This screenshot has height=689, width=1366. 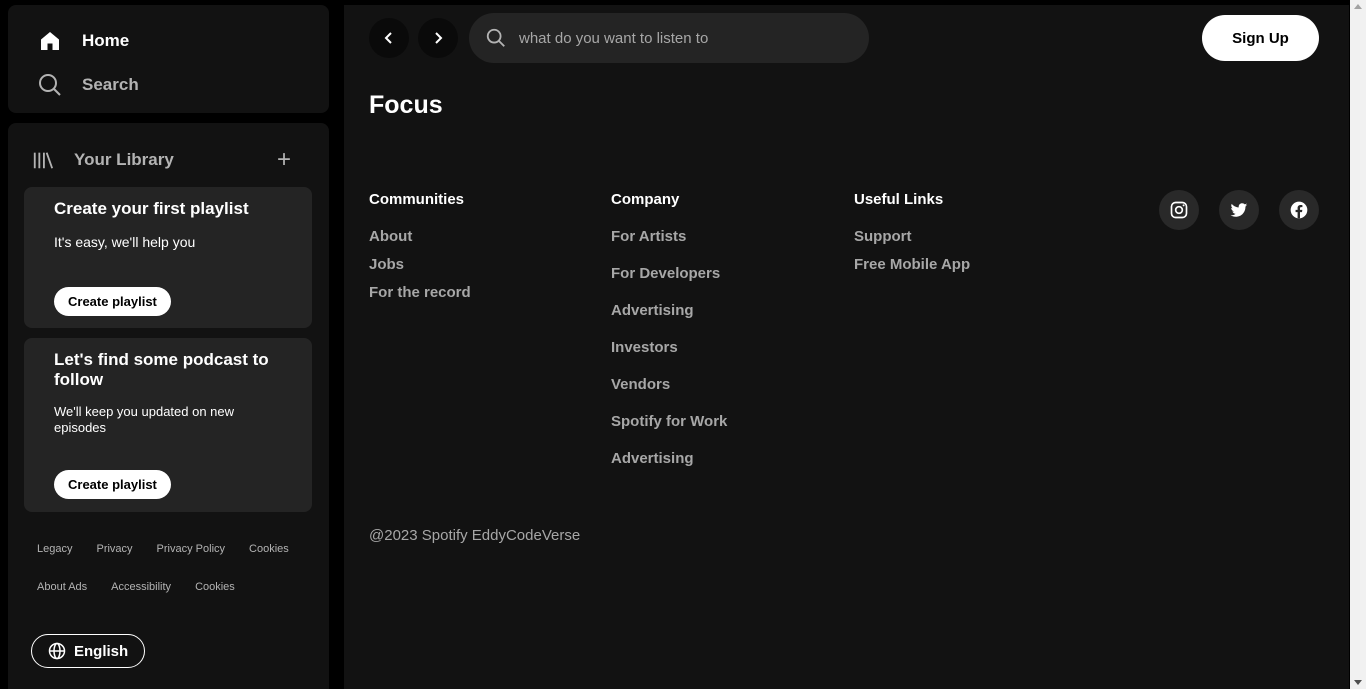 I want to click on footer-link: For Artists, so click(x=669, y=236).